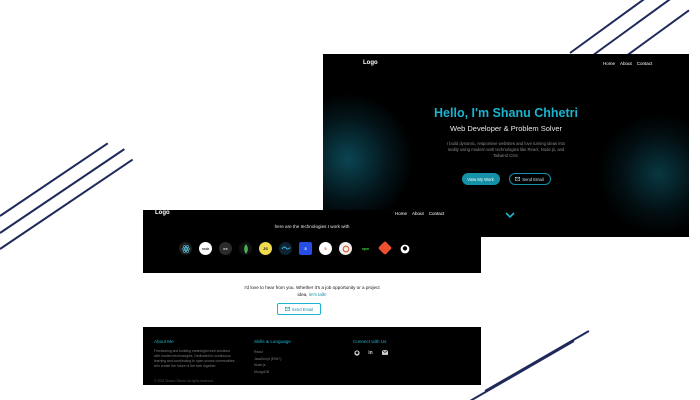 The height and width of the screenshot is (400, 700). Describe the element at coordinates (295, 248) in the screenshot. I see `tech-icons-row: node ex JS 3 5 npm` at that location.